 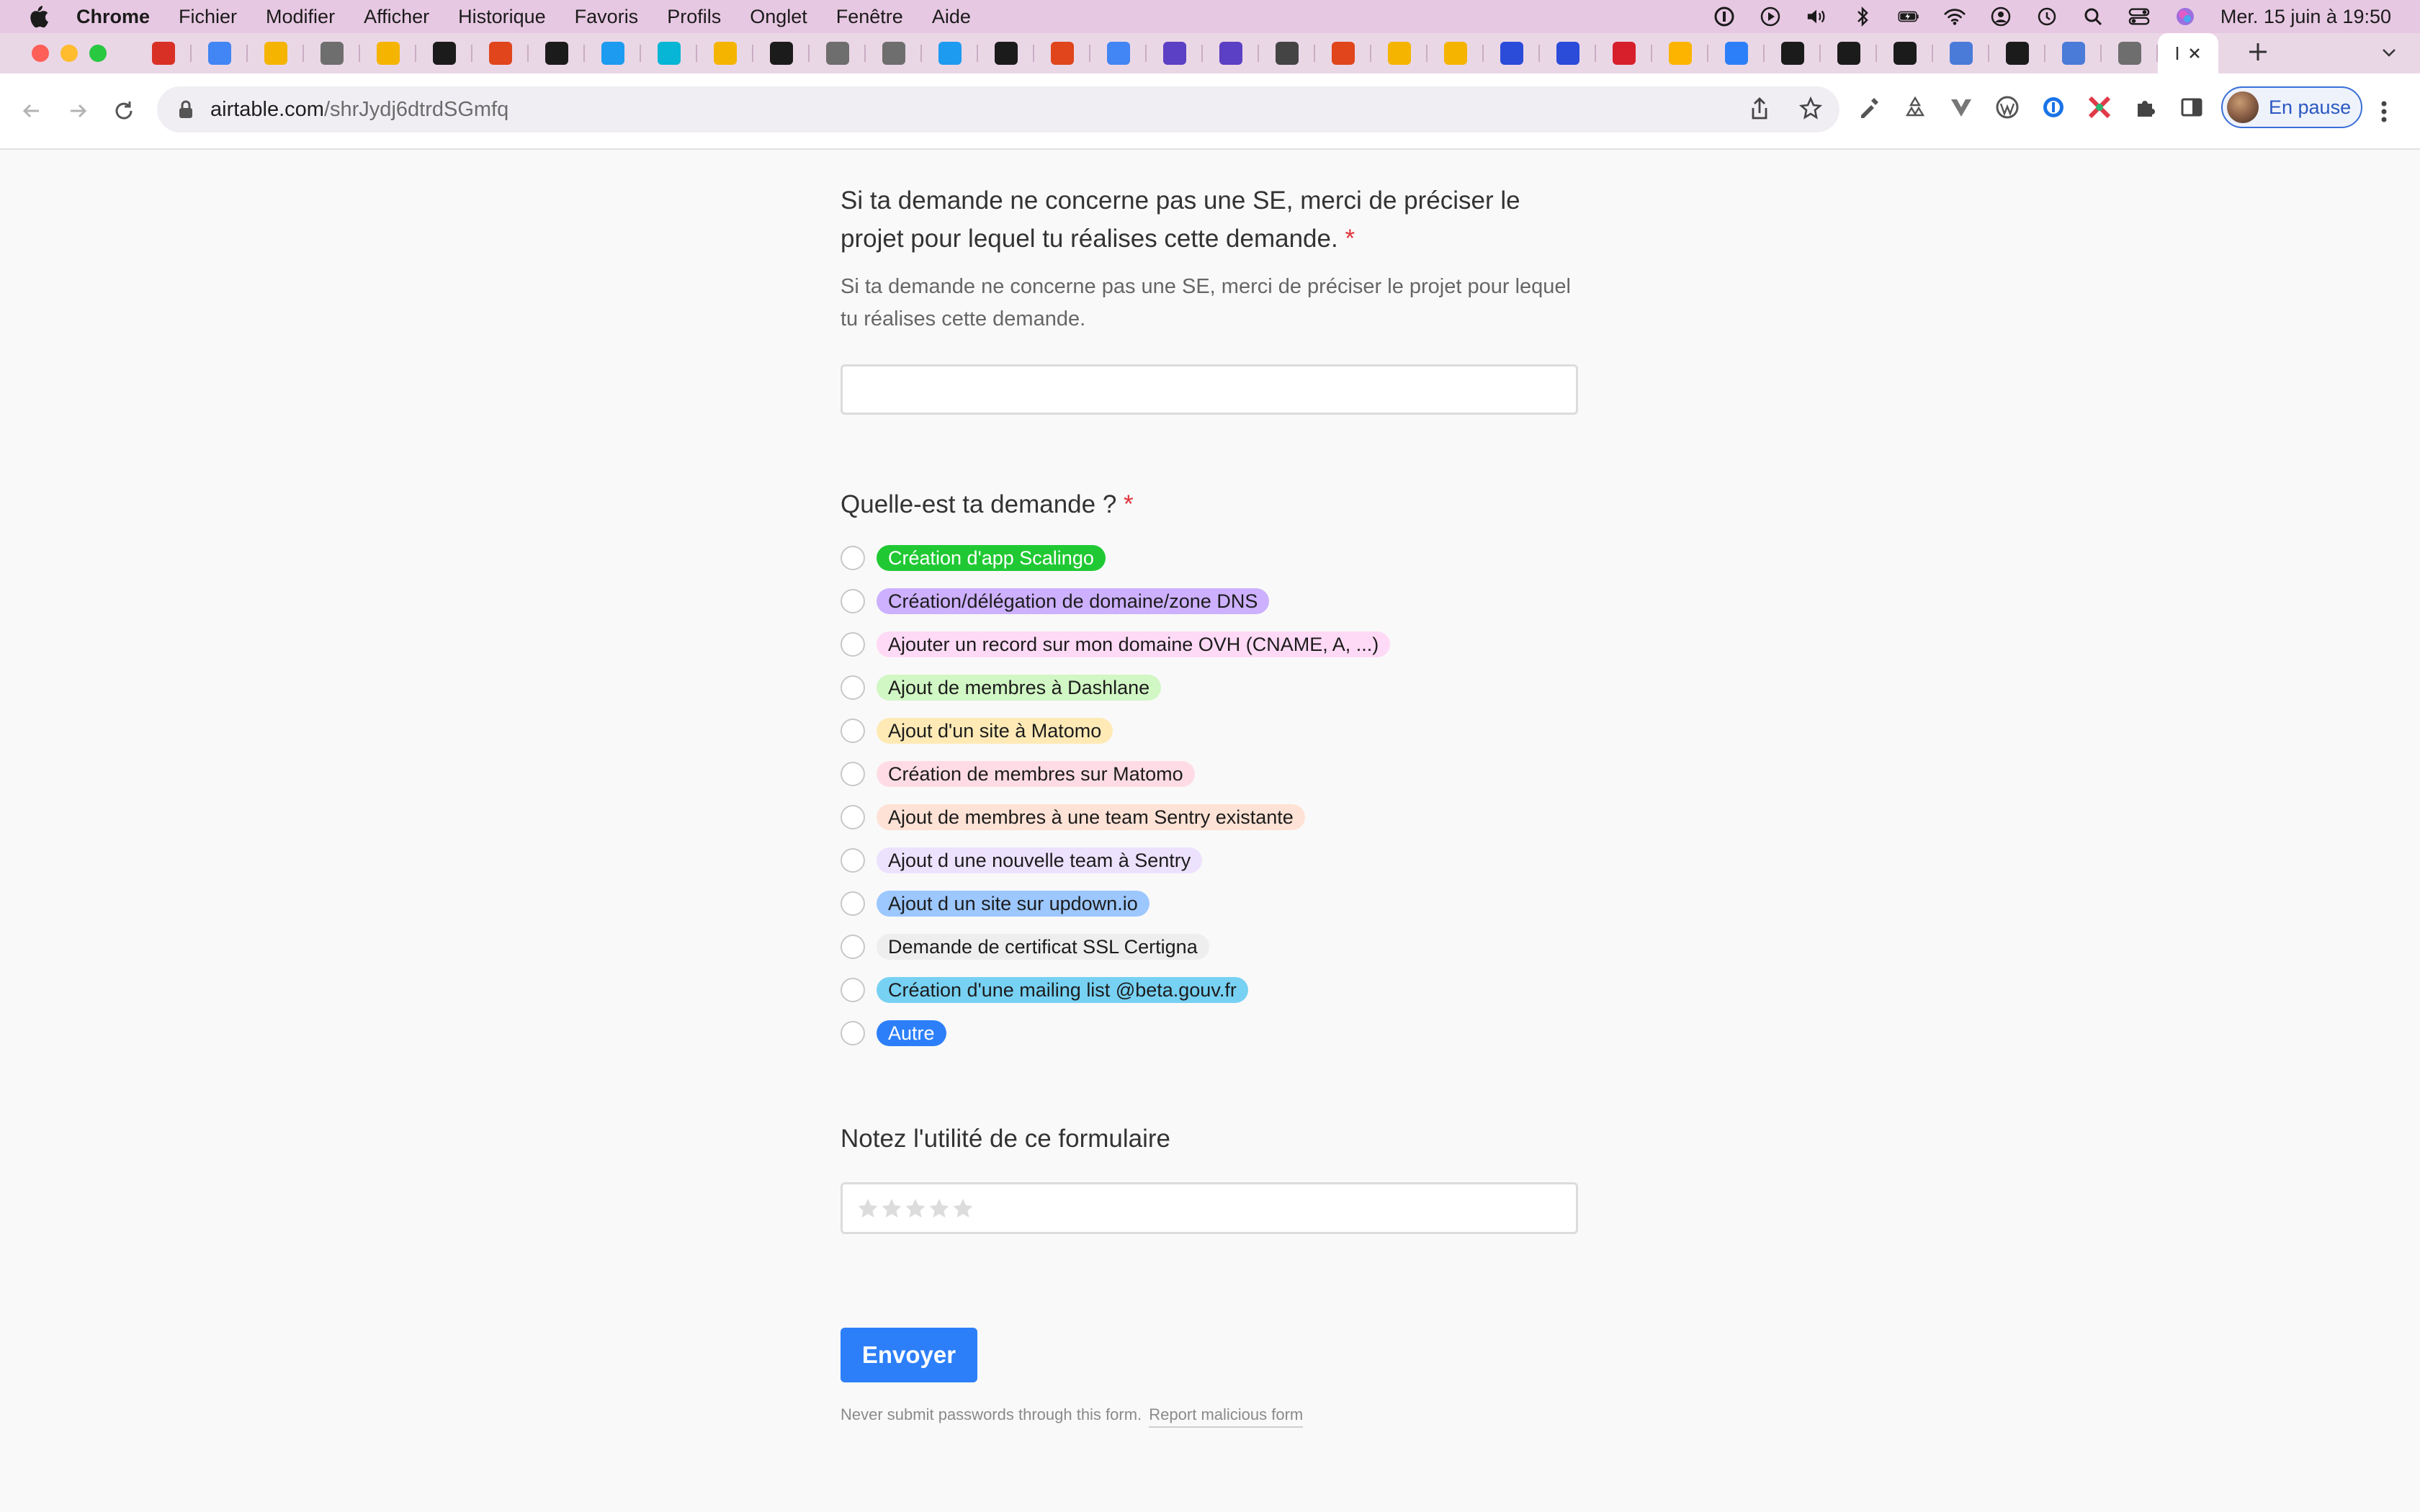 What do you see at coordinates (1817, 16) in the screenshot?
I see `volume-icon` at bounding box center [1817, 16].